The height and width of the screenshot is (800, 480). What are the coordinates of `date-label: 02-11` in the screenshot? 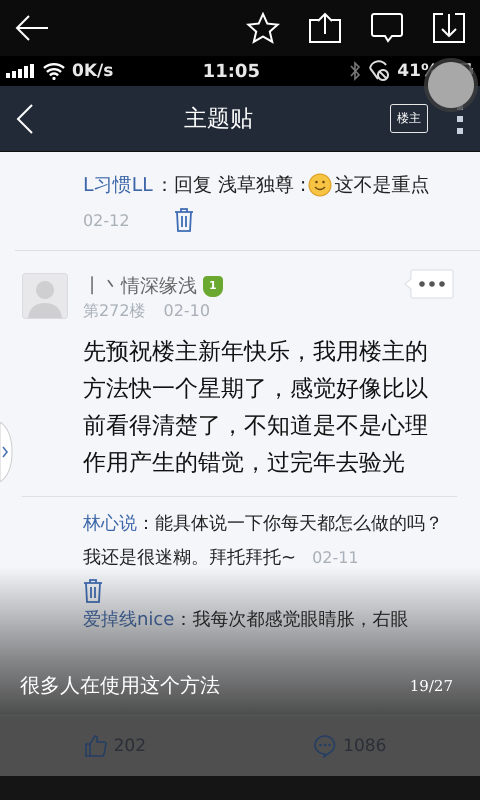 It's located at (335, 557).